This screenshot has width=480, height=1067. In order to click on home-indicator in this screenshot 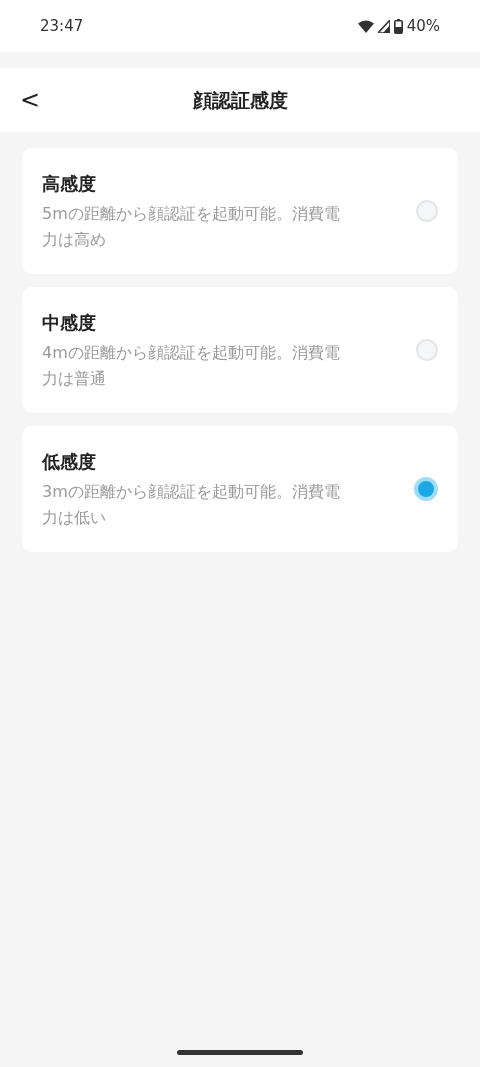, I will do `click(240, 1052)`.